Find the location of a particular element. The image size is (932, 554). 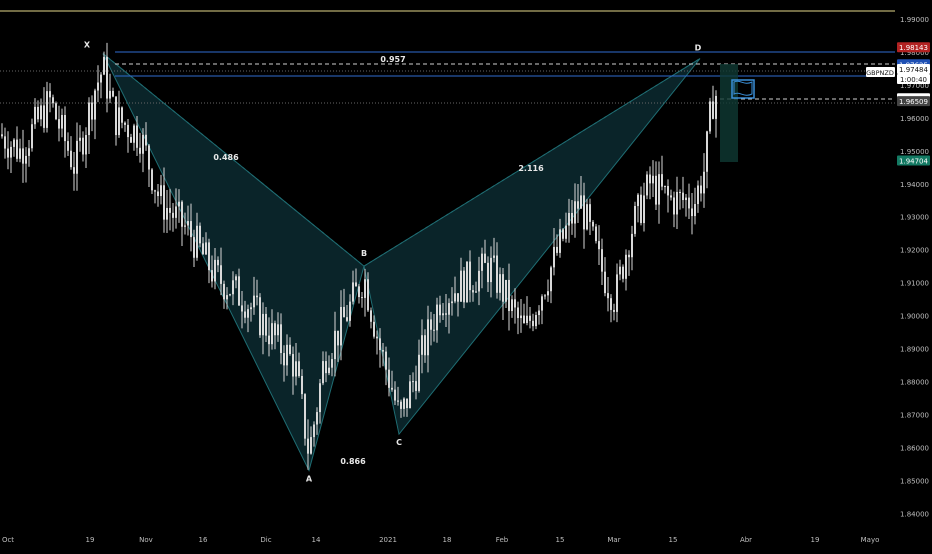

countdown-label: 1:00:40 is located at coordinates (913, 80).